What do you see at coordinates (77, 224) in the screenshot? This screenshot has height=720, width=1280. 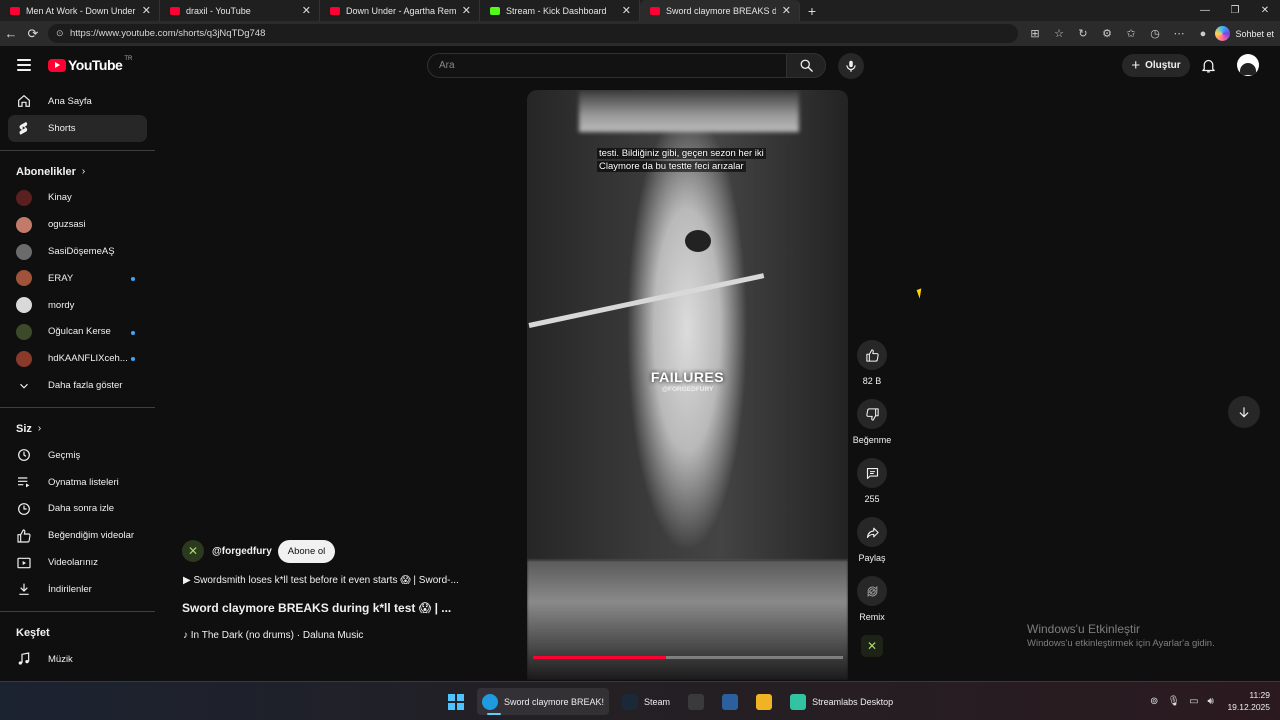 I see `subscription-item: oguzsasi` at bounding box center [77, 224].